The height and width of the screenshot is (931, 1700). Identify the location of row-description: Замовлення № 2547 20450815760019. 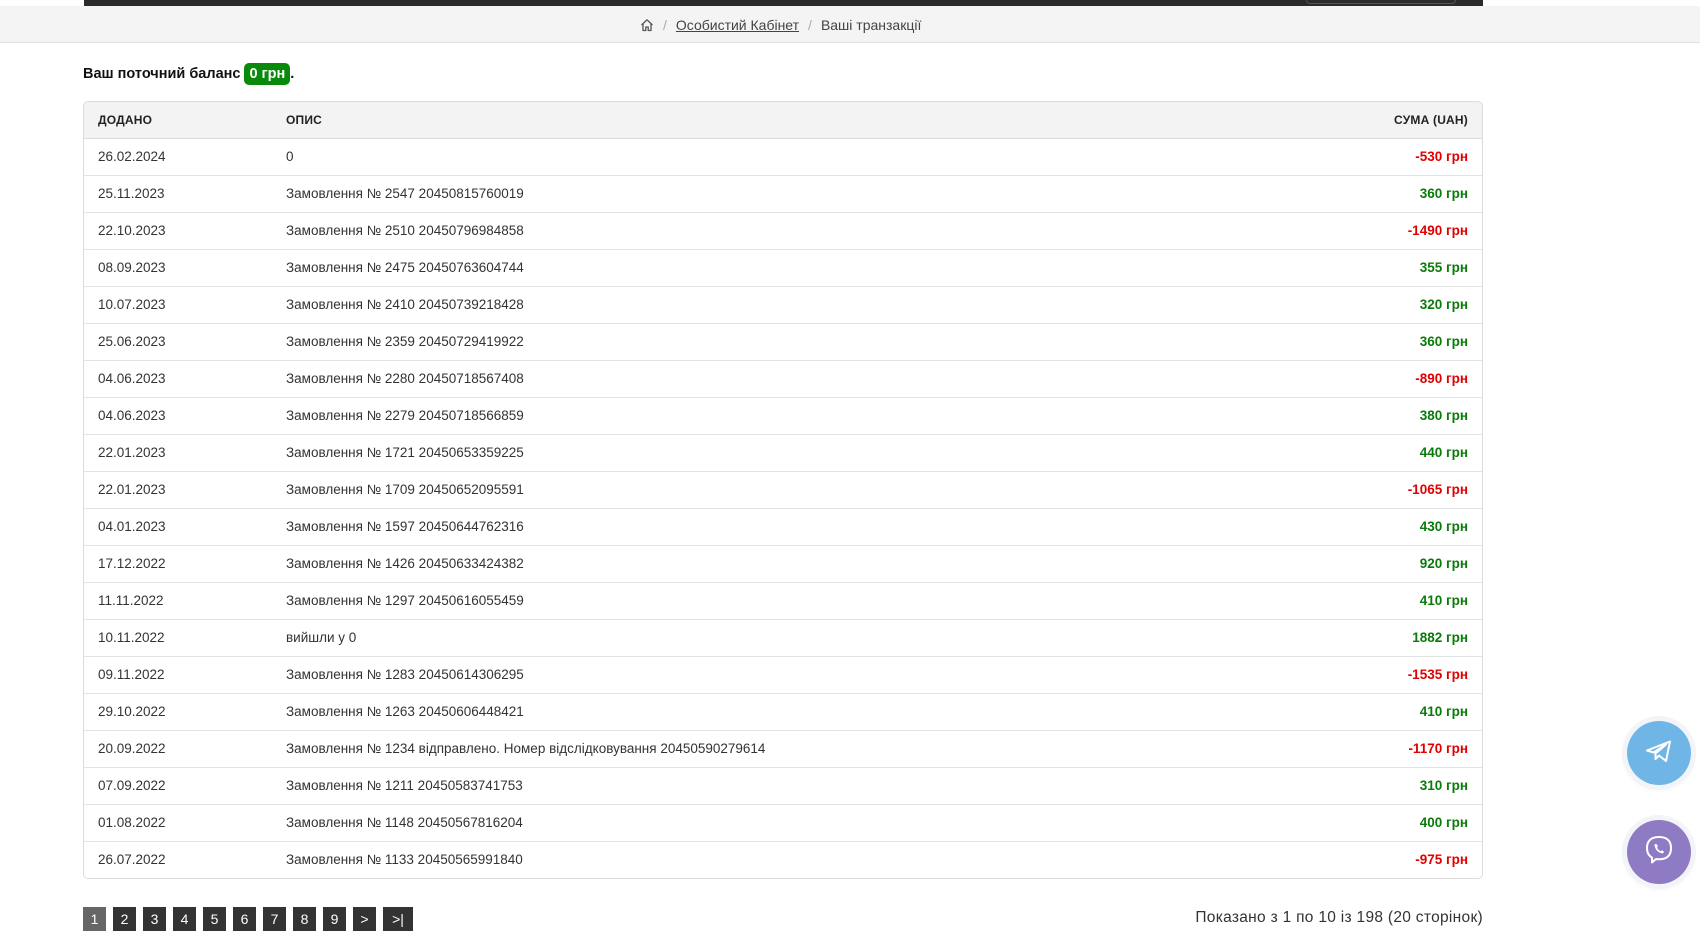
(776, 194).